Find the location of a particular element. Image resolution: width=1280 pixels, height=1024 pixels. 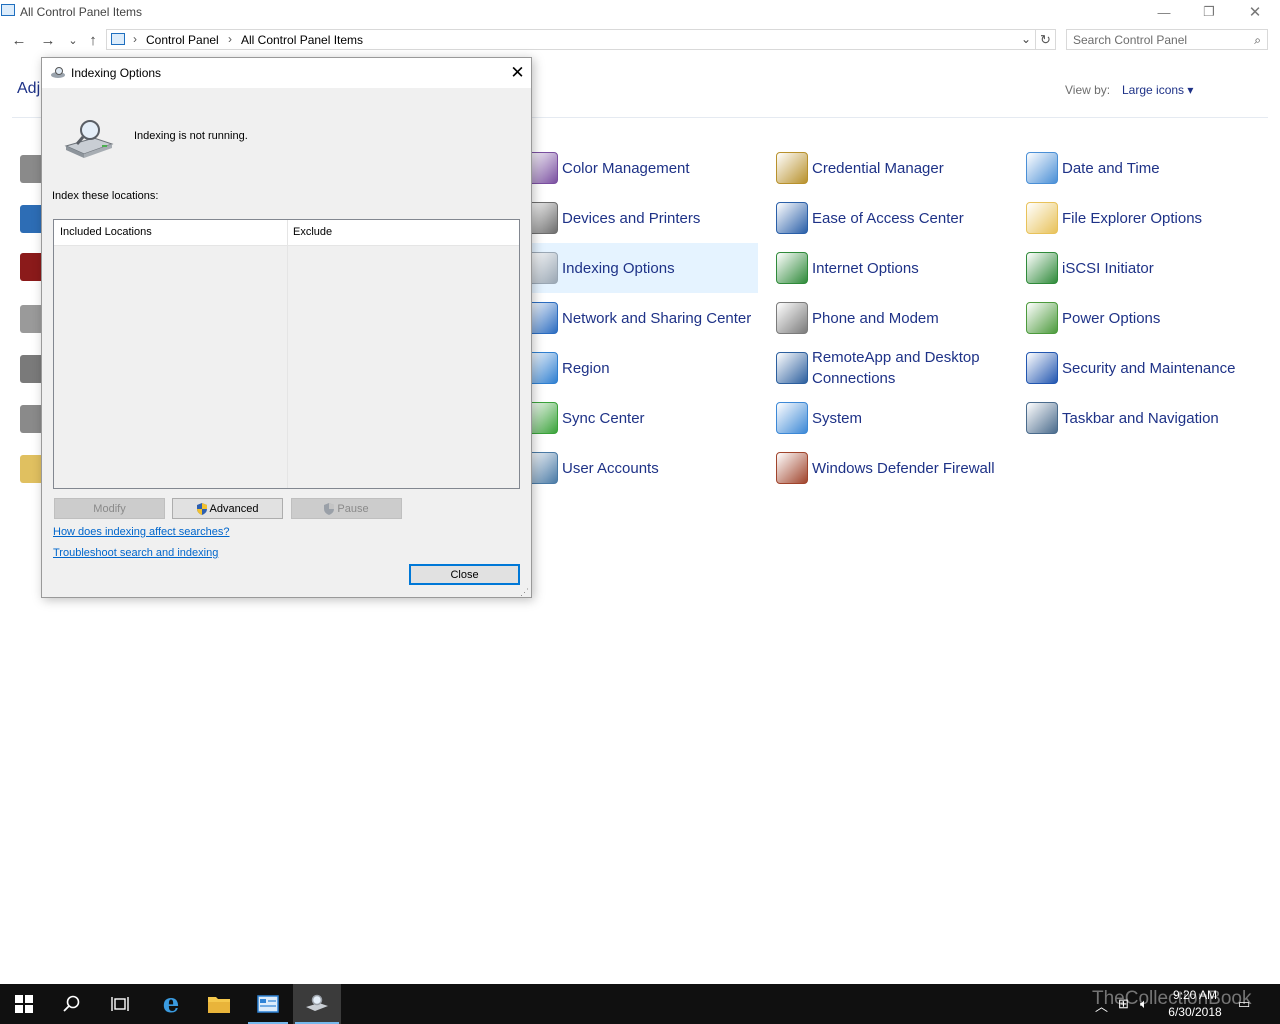

iscsi-icon is located at coordinates (1042, 268).